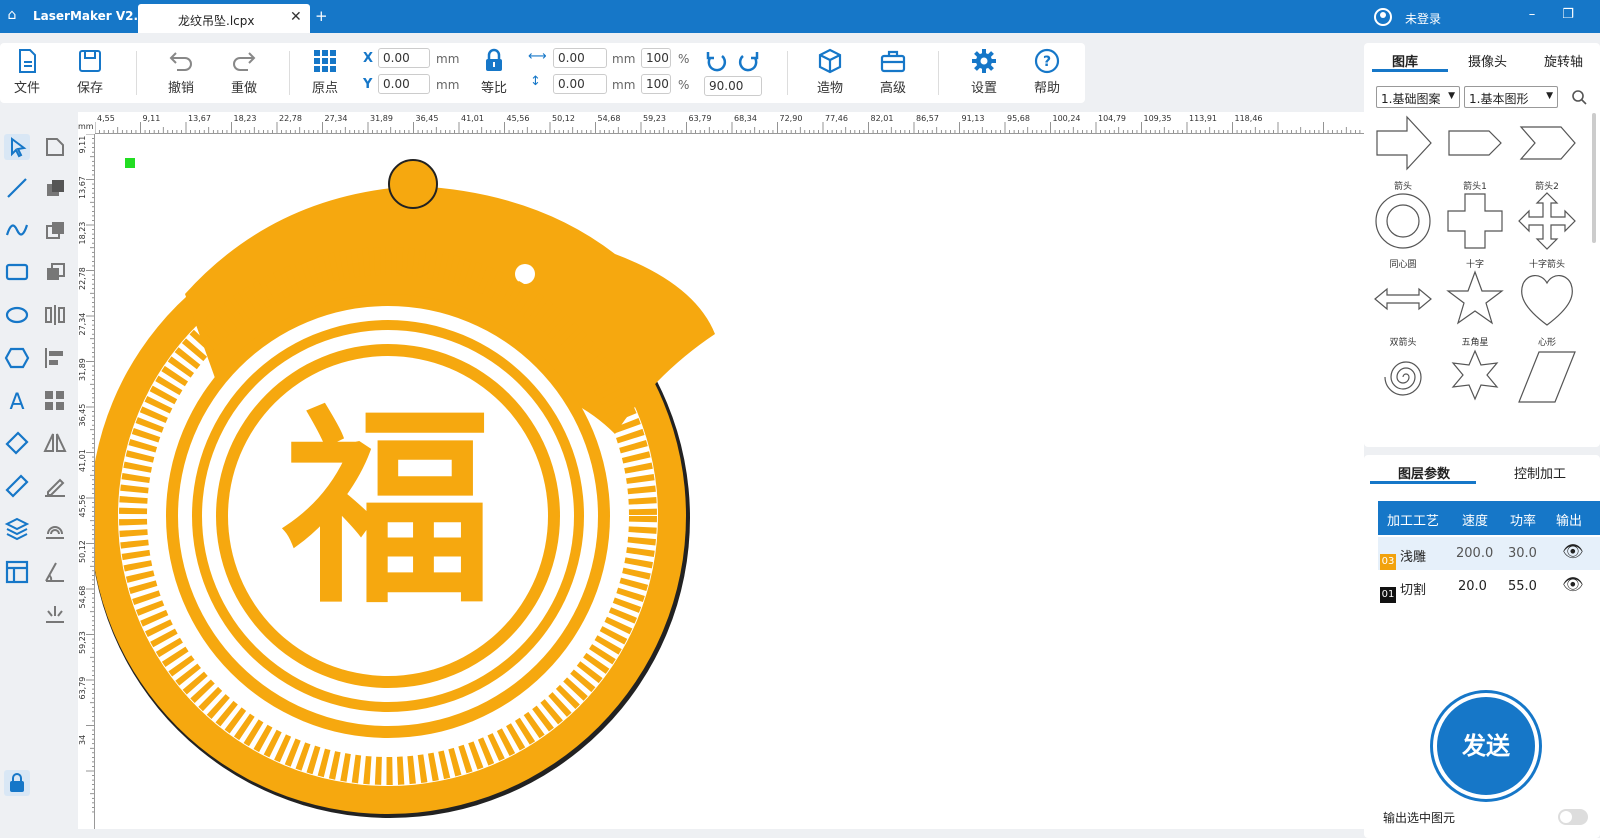  Describe the element at coordinates (1594, 178) in the screenshot. I see `library-scrollbar` at that location.